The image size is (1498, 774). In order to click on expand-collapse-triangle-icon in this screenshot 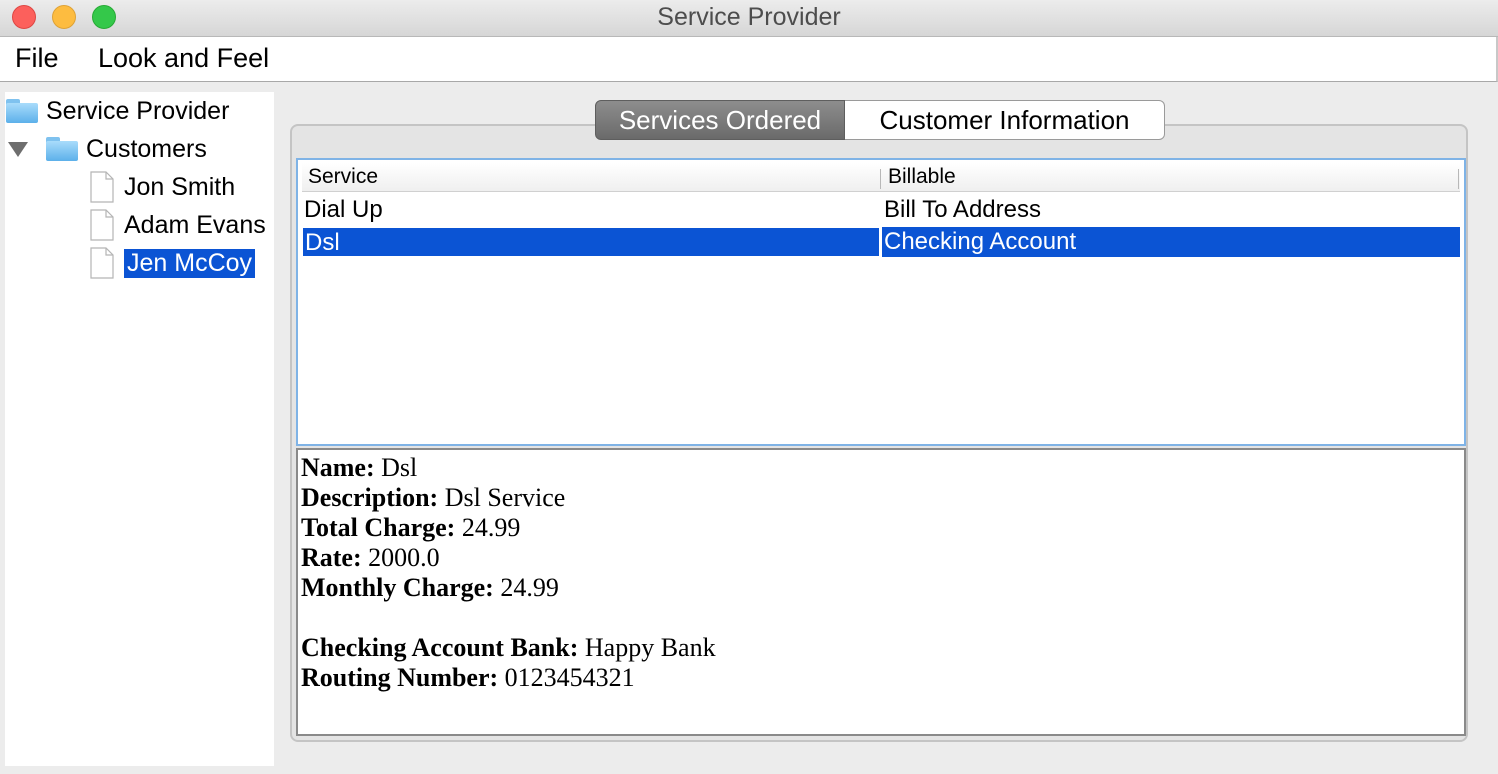, I will do `click(18, 149)`.